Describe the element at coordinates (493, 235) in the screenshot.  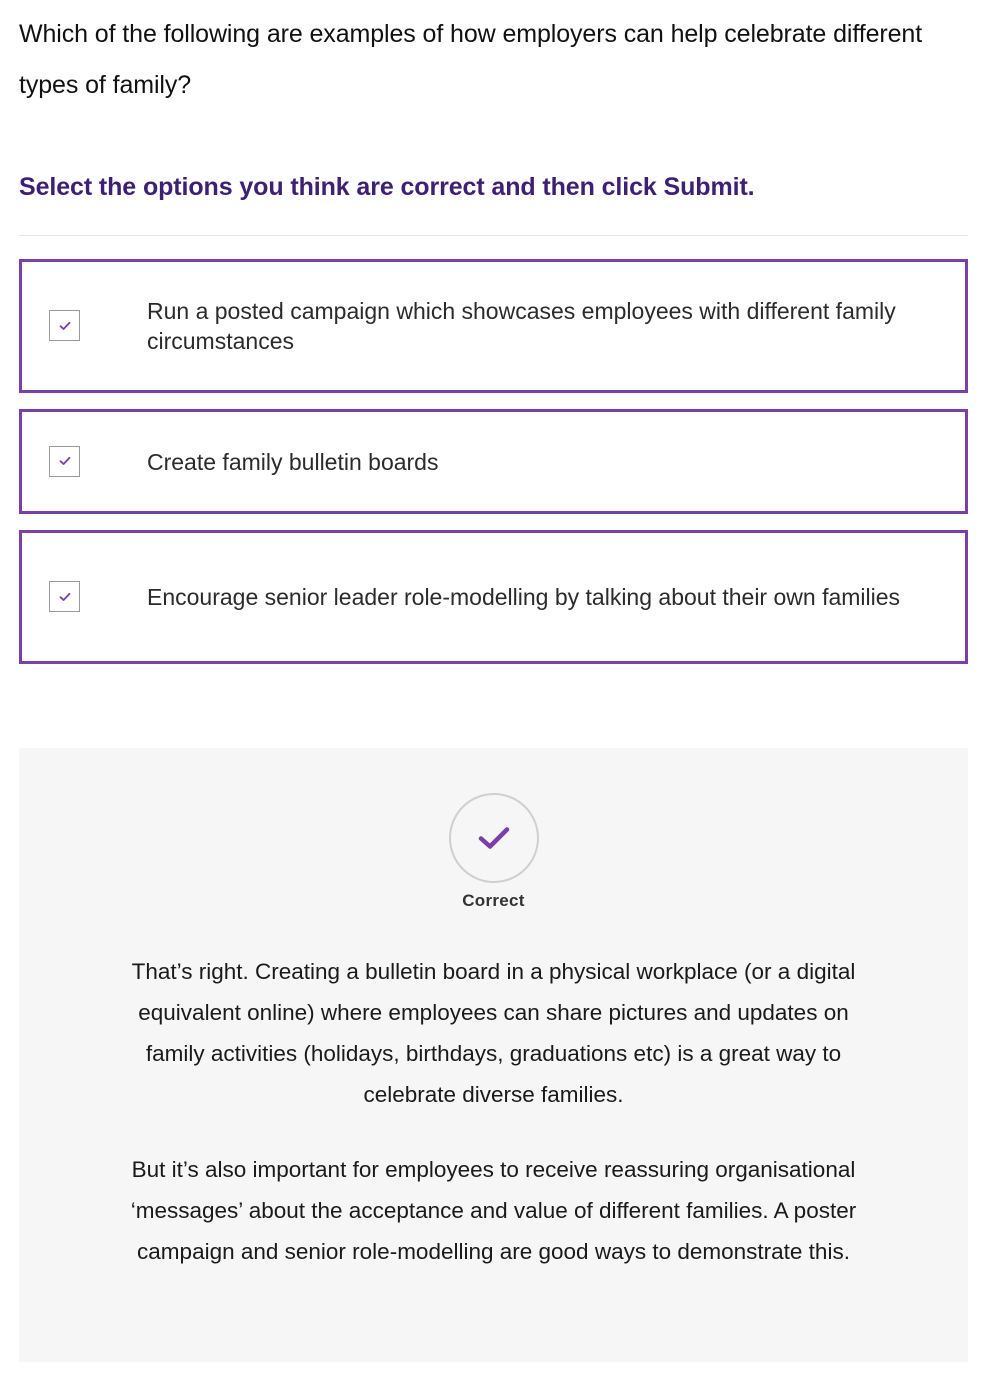
I see `divider` at that location.